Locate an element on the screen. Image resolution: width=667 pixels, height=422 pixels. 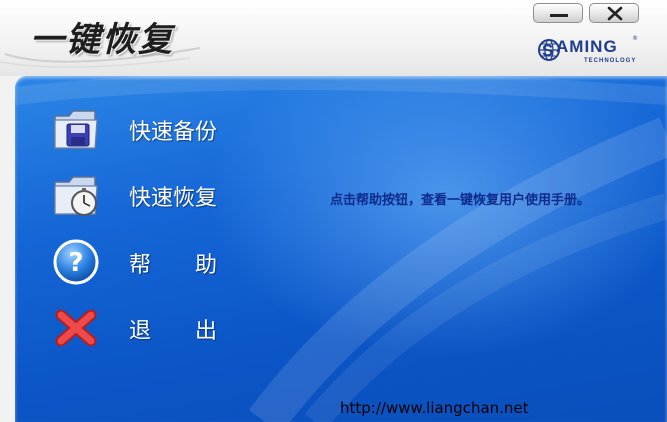
quick-restore-button: 快速恢复 is located at coordinates (161, 198).